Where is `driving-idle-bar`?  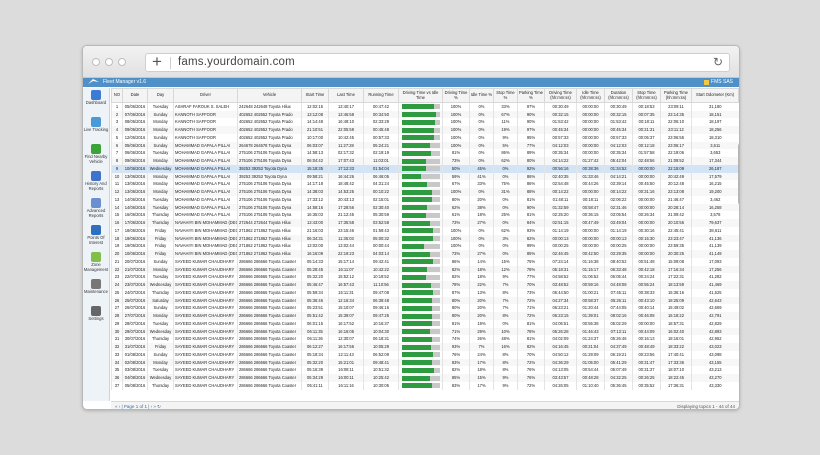 driving-idle-bar is located at coordinates (420, 107).